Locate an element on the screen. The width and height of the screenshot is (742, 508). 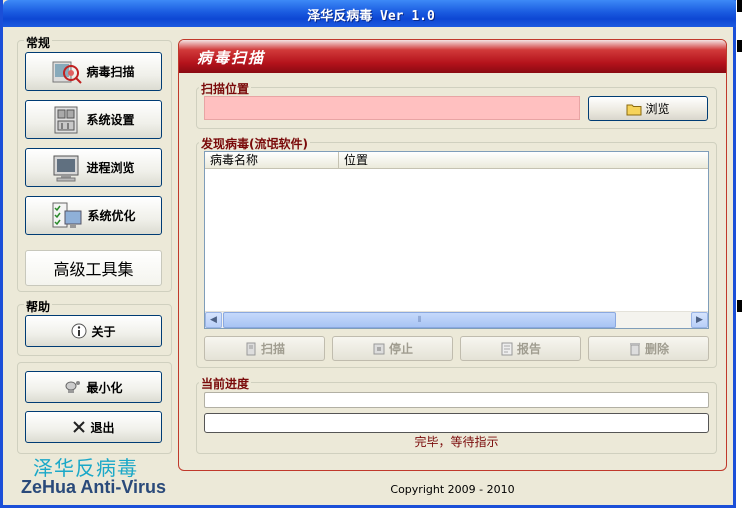
system-optimize-button: 系统优化 is located at coordinates (93, 215).